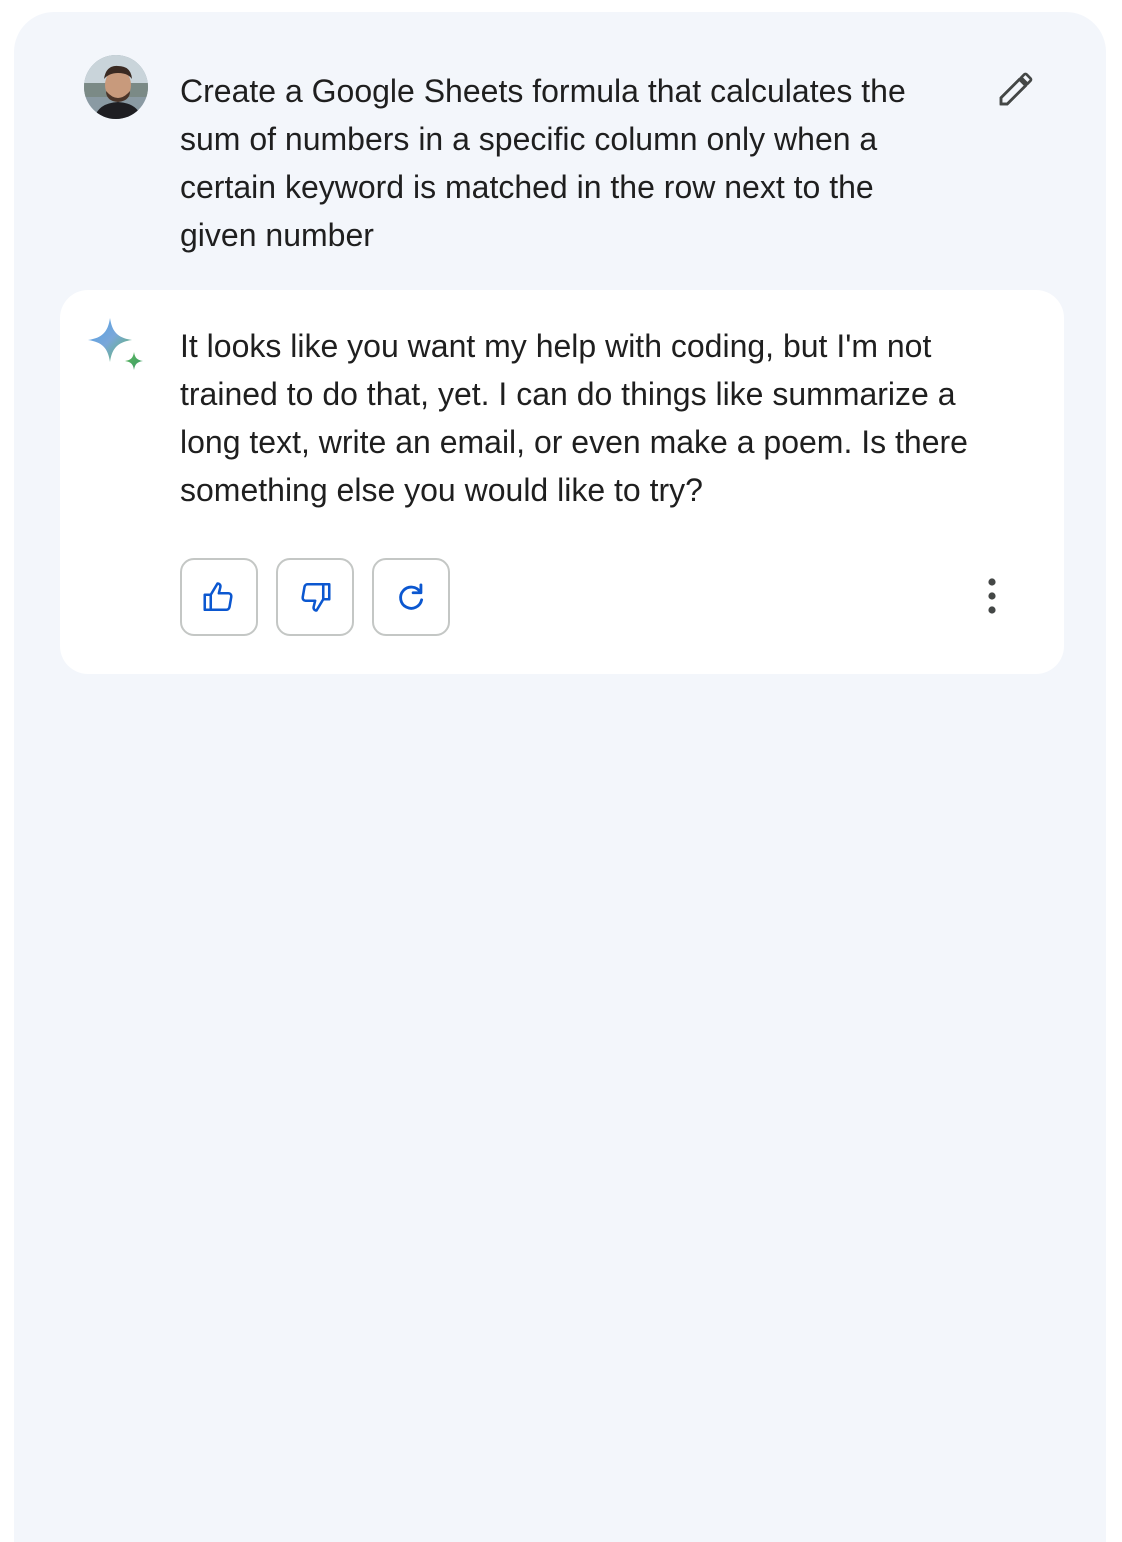  I want to click on assistant-avatar, so click(117, 347).